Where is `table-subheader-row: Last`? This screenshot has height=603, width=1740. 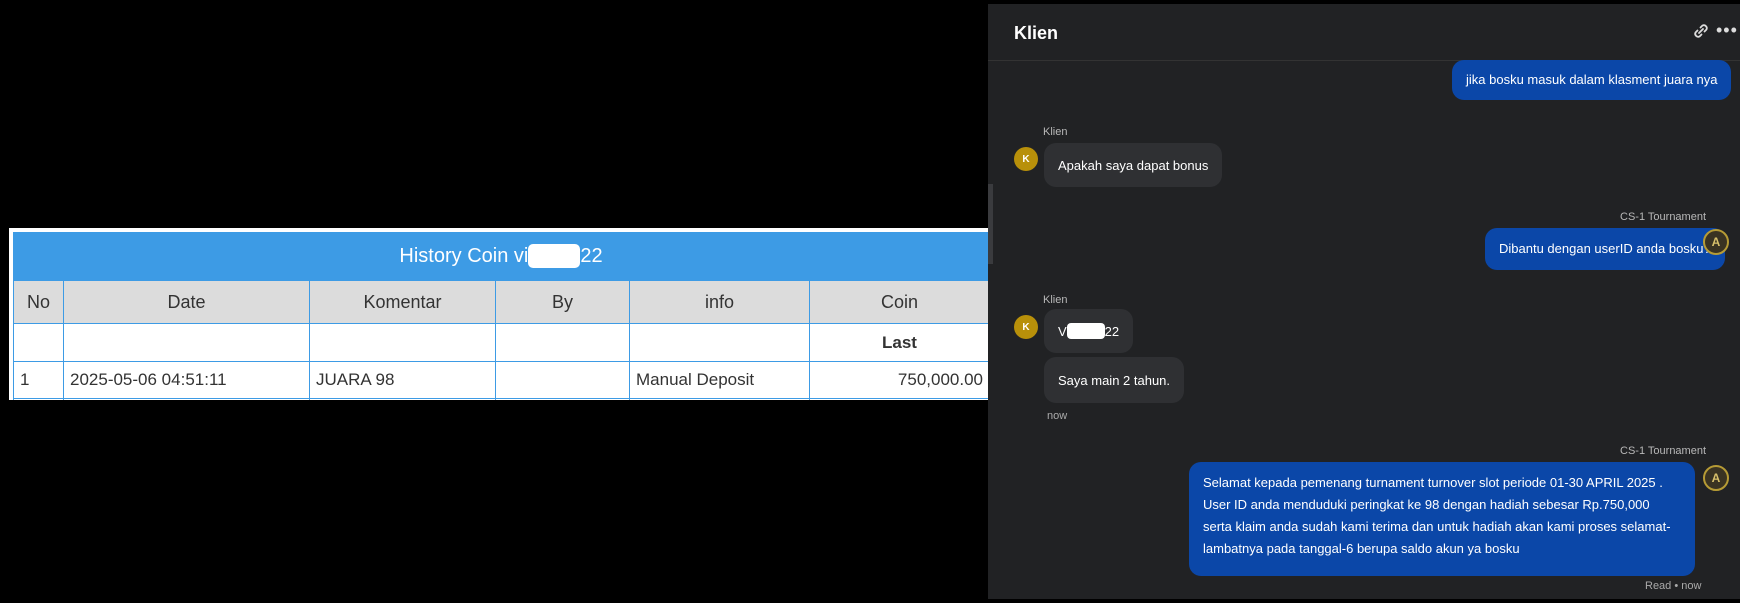
table-subheader-row: Last is located at coordinates (501, 342).